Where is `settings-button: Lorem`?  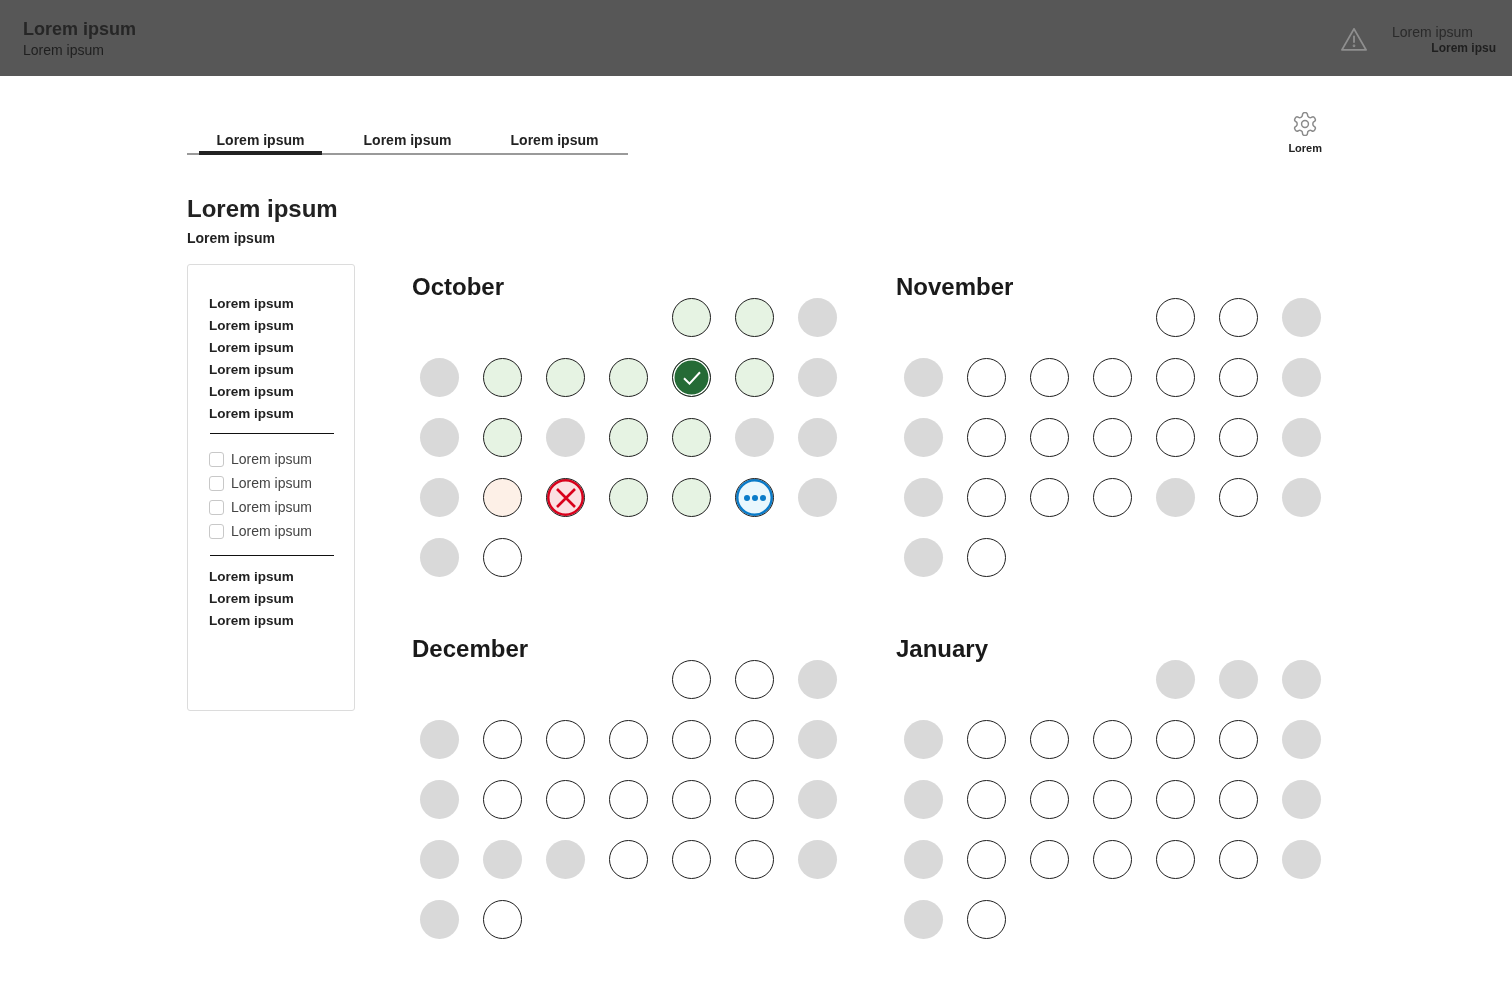 settings-button: Lorem is located at coordinates (1305, 133).